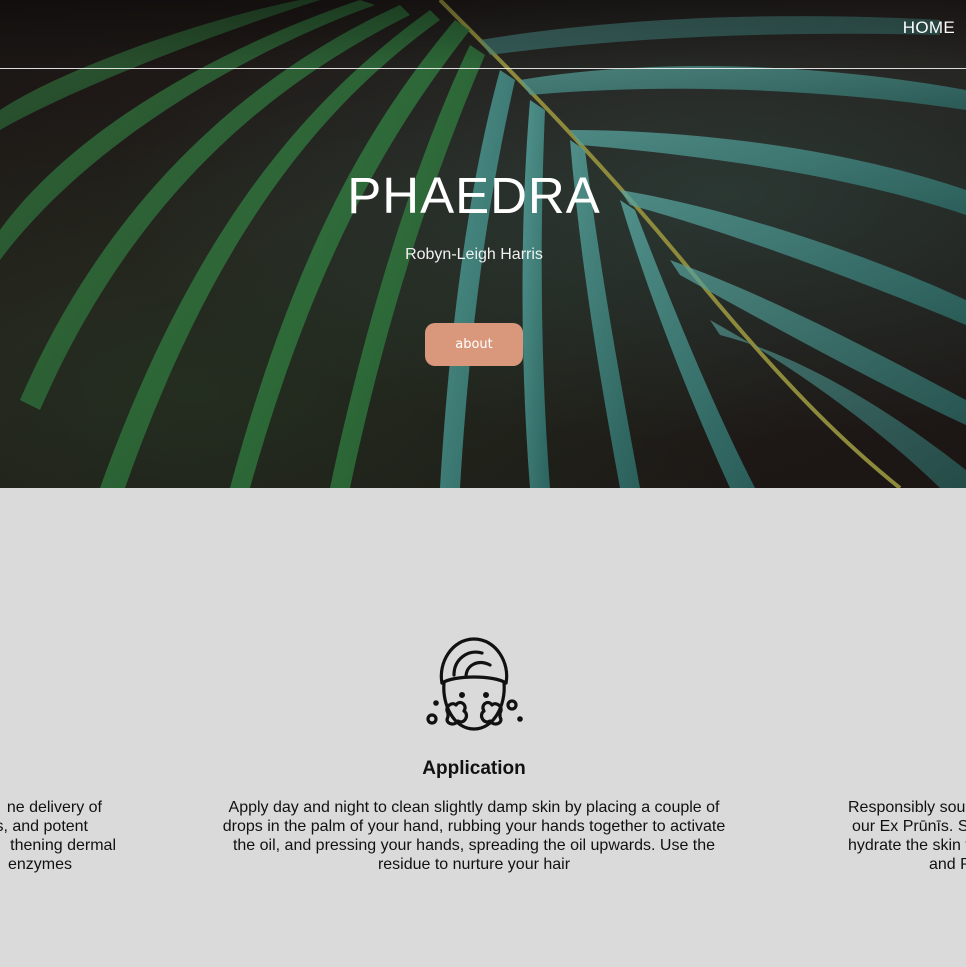  Describe the element at coordinates (474, 768) in the screenshot. I see `feature-title-application: Application` at that location.